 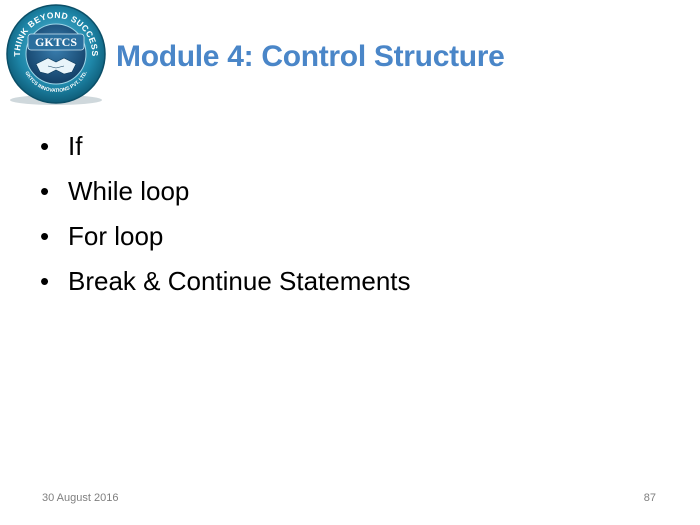 I want to click on slide-title: Module 4: Control Structure, so click(x=310, y=56).